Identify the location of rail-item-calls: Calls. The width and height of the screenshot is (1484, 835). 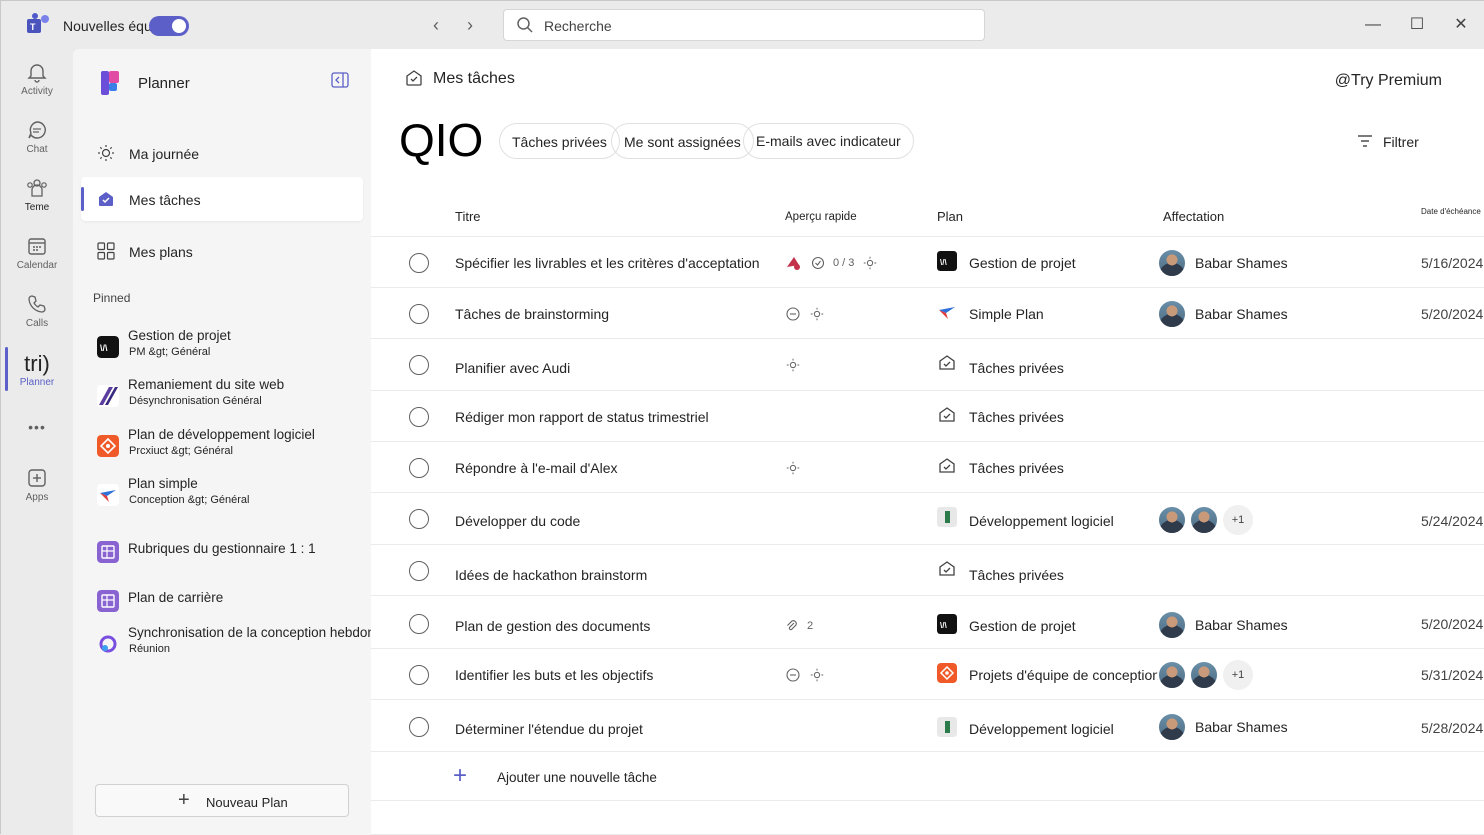
(37, 320).